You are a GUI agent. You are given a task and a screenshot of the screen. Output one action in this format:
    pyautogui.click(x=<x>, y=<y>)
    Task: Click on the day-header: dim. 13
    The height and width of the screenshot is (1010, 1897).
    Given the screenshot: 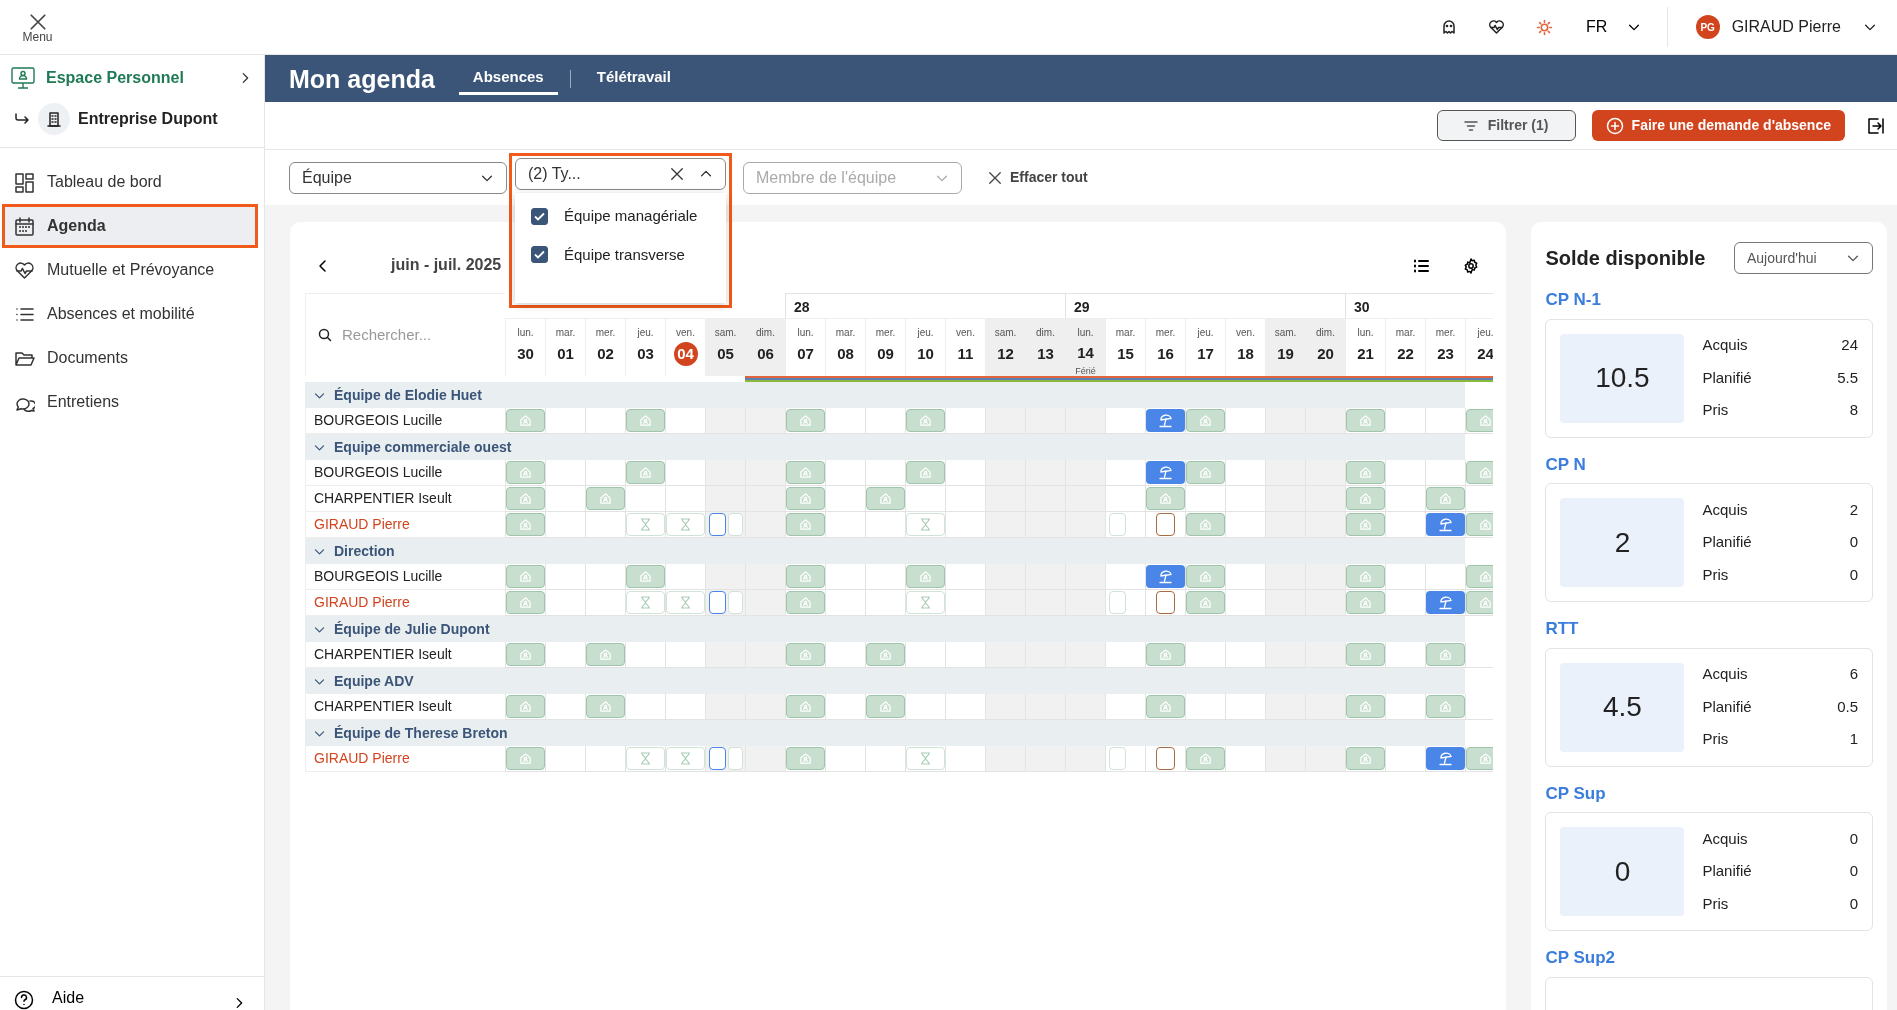 What is the action you would take?
    pyautogui.click(x=1045, y=347)
    